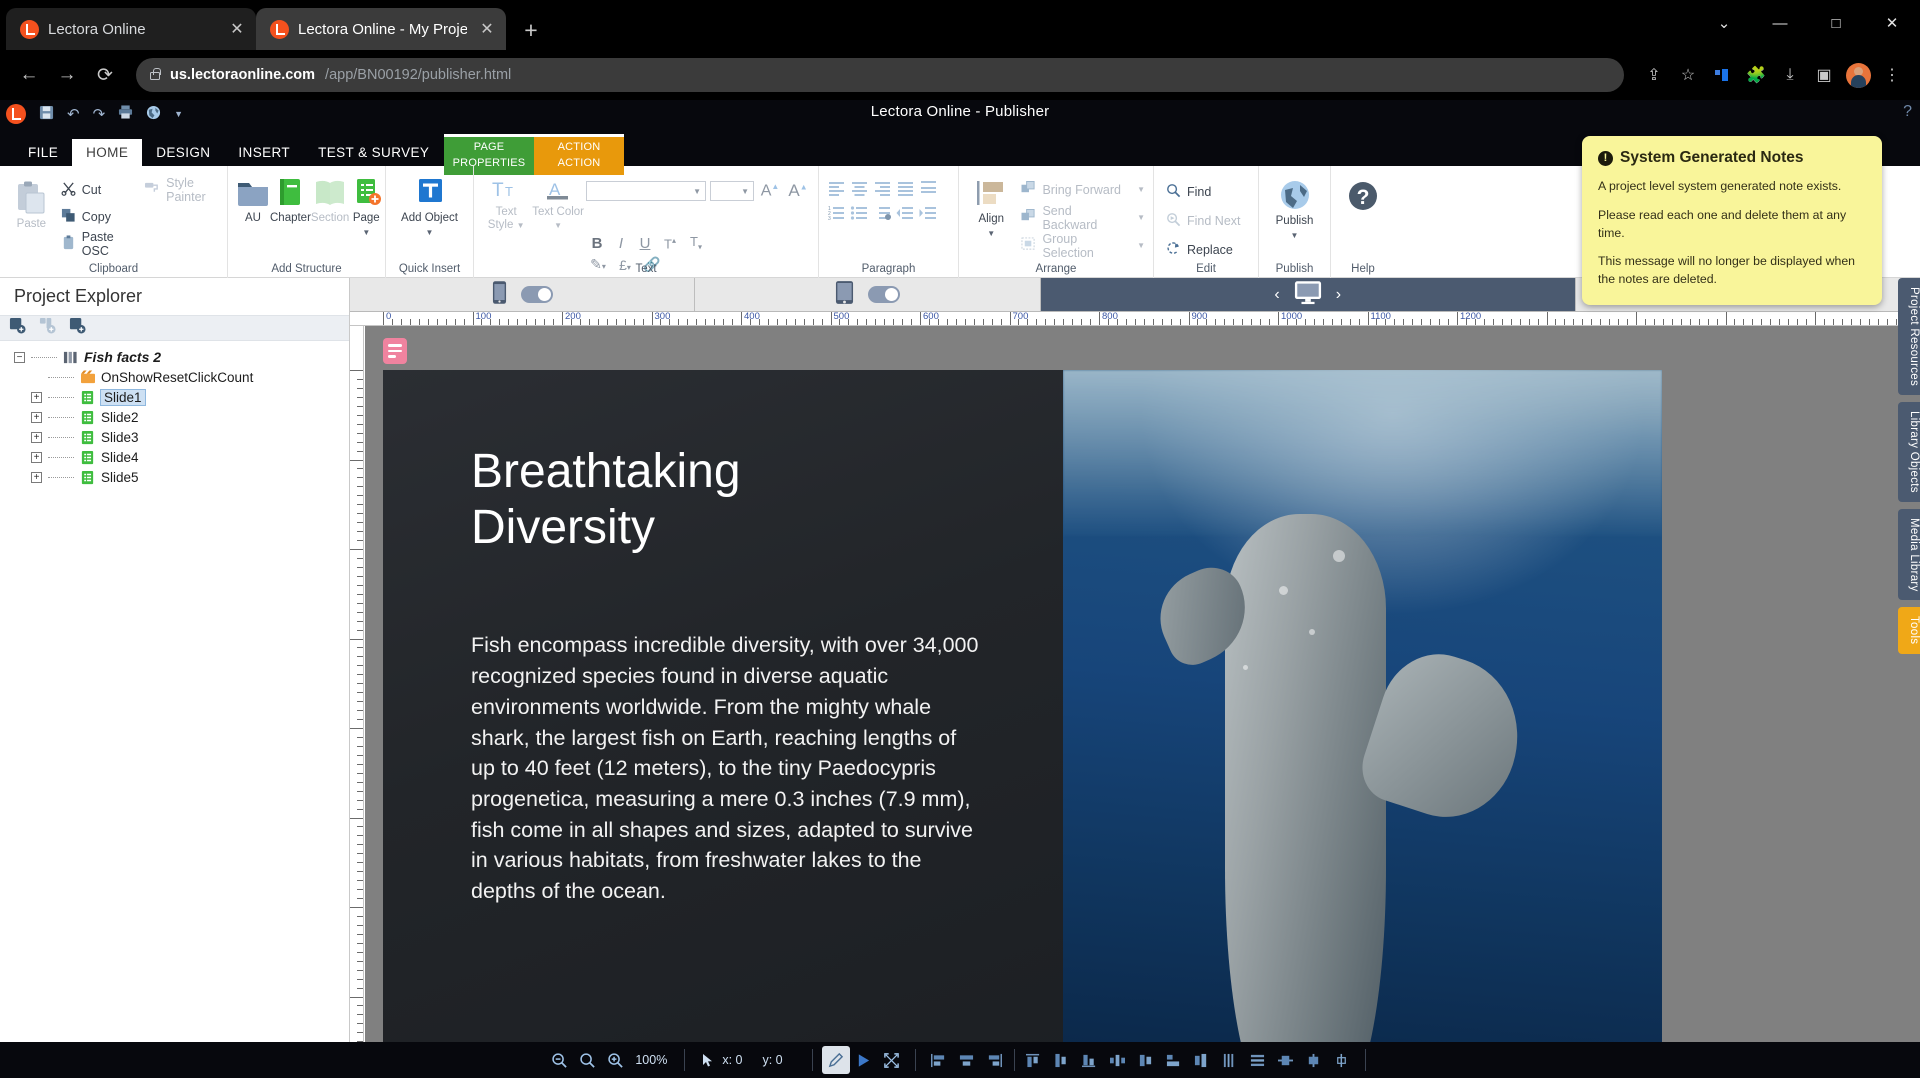  What do you see at coordinates (190, 437) in the screenshot?
I see `tree-node-slide3: + Slide3` at bounding box center [190, 437].